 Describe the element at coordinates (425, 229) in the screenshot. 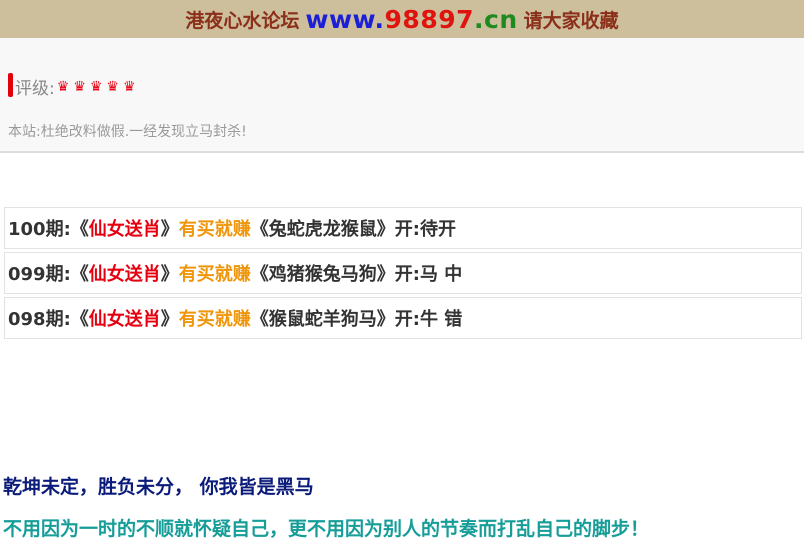

I see `prediction-result: 开:待开` at that location.